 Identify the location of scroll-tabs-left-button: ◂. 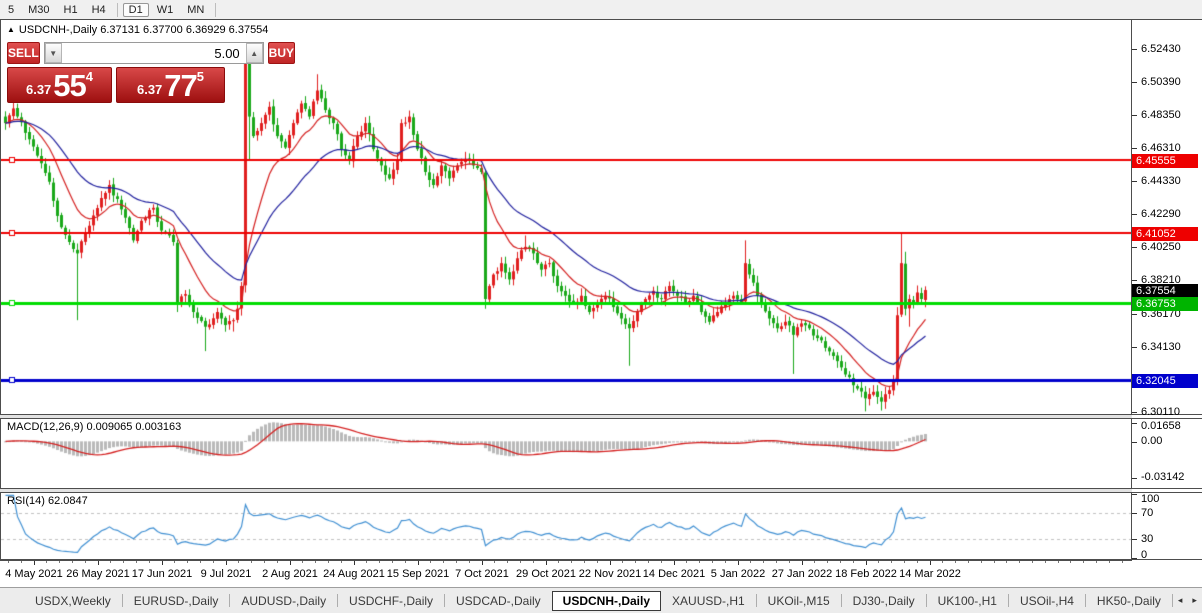
(1180, 600).